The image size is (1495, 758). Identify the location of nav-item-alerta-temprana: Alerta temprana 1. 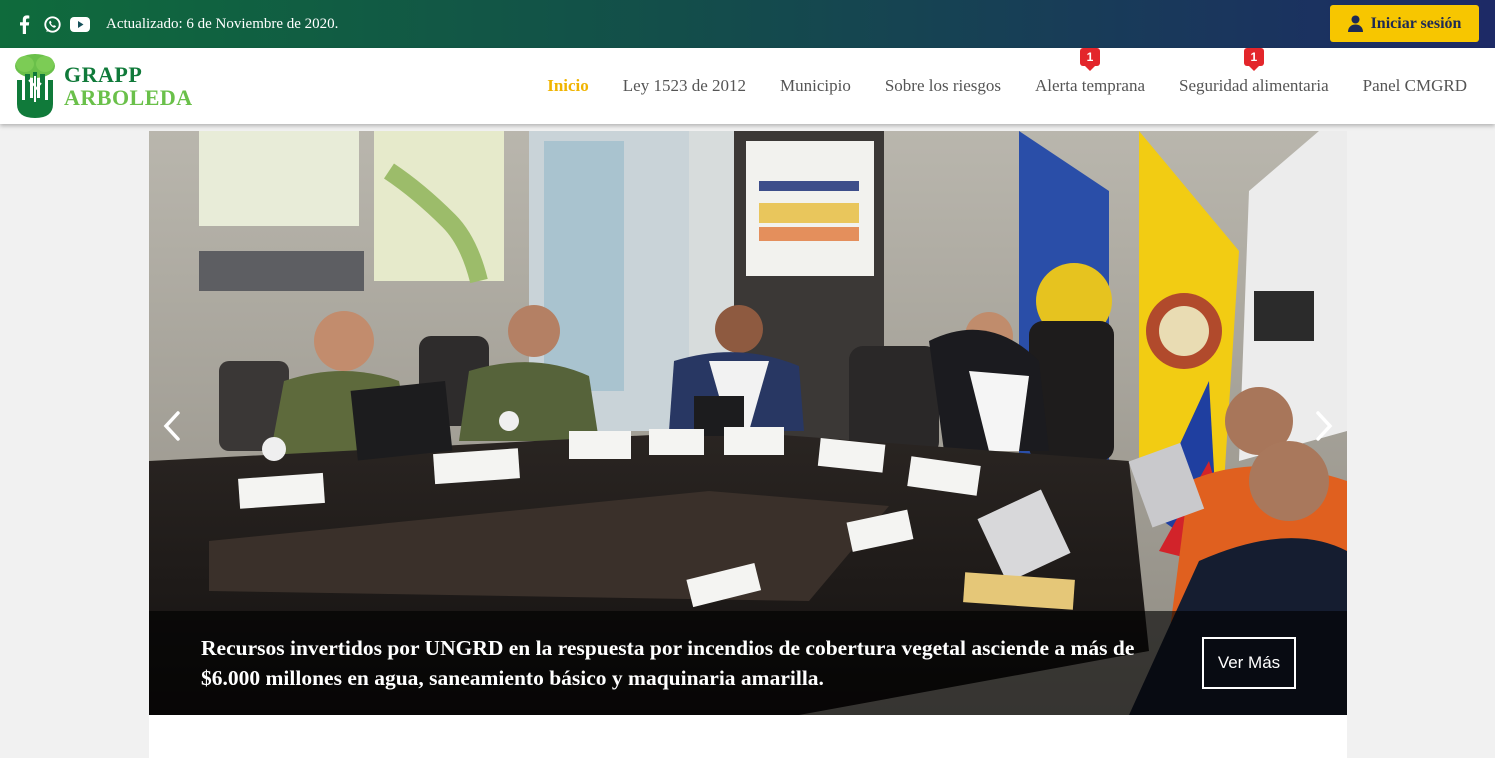
(1090, 72).